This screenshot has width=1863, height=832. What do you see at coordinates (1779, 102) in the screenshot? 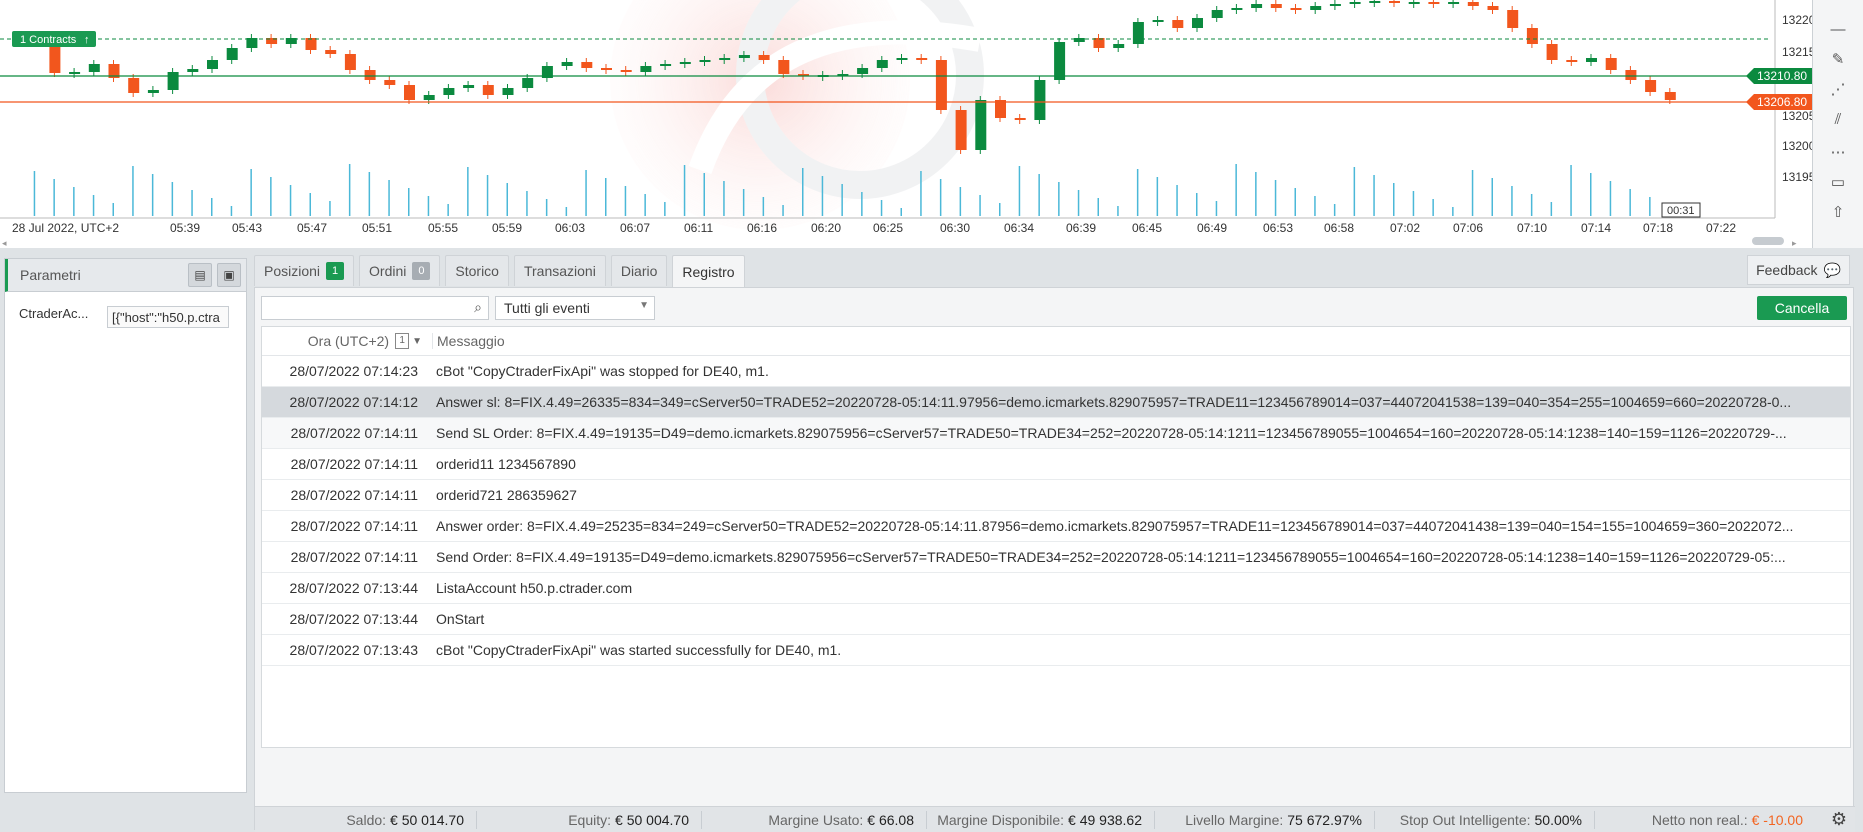
I see `ask-price-tag: 13206.80` at bounding box center [1779, 102].